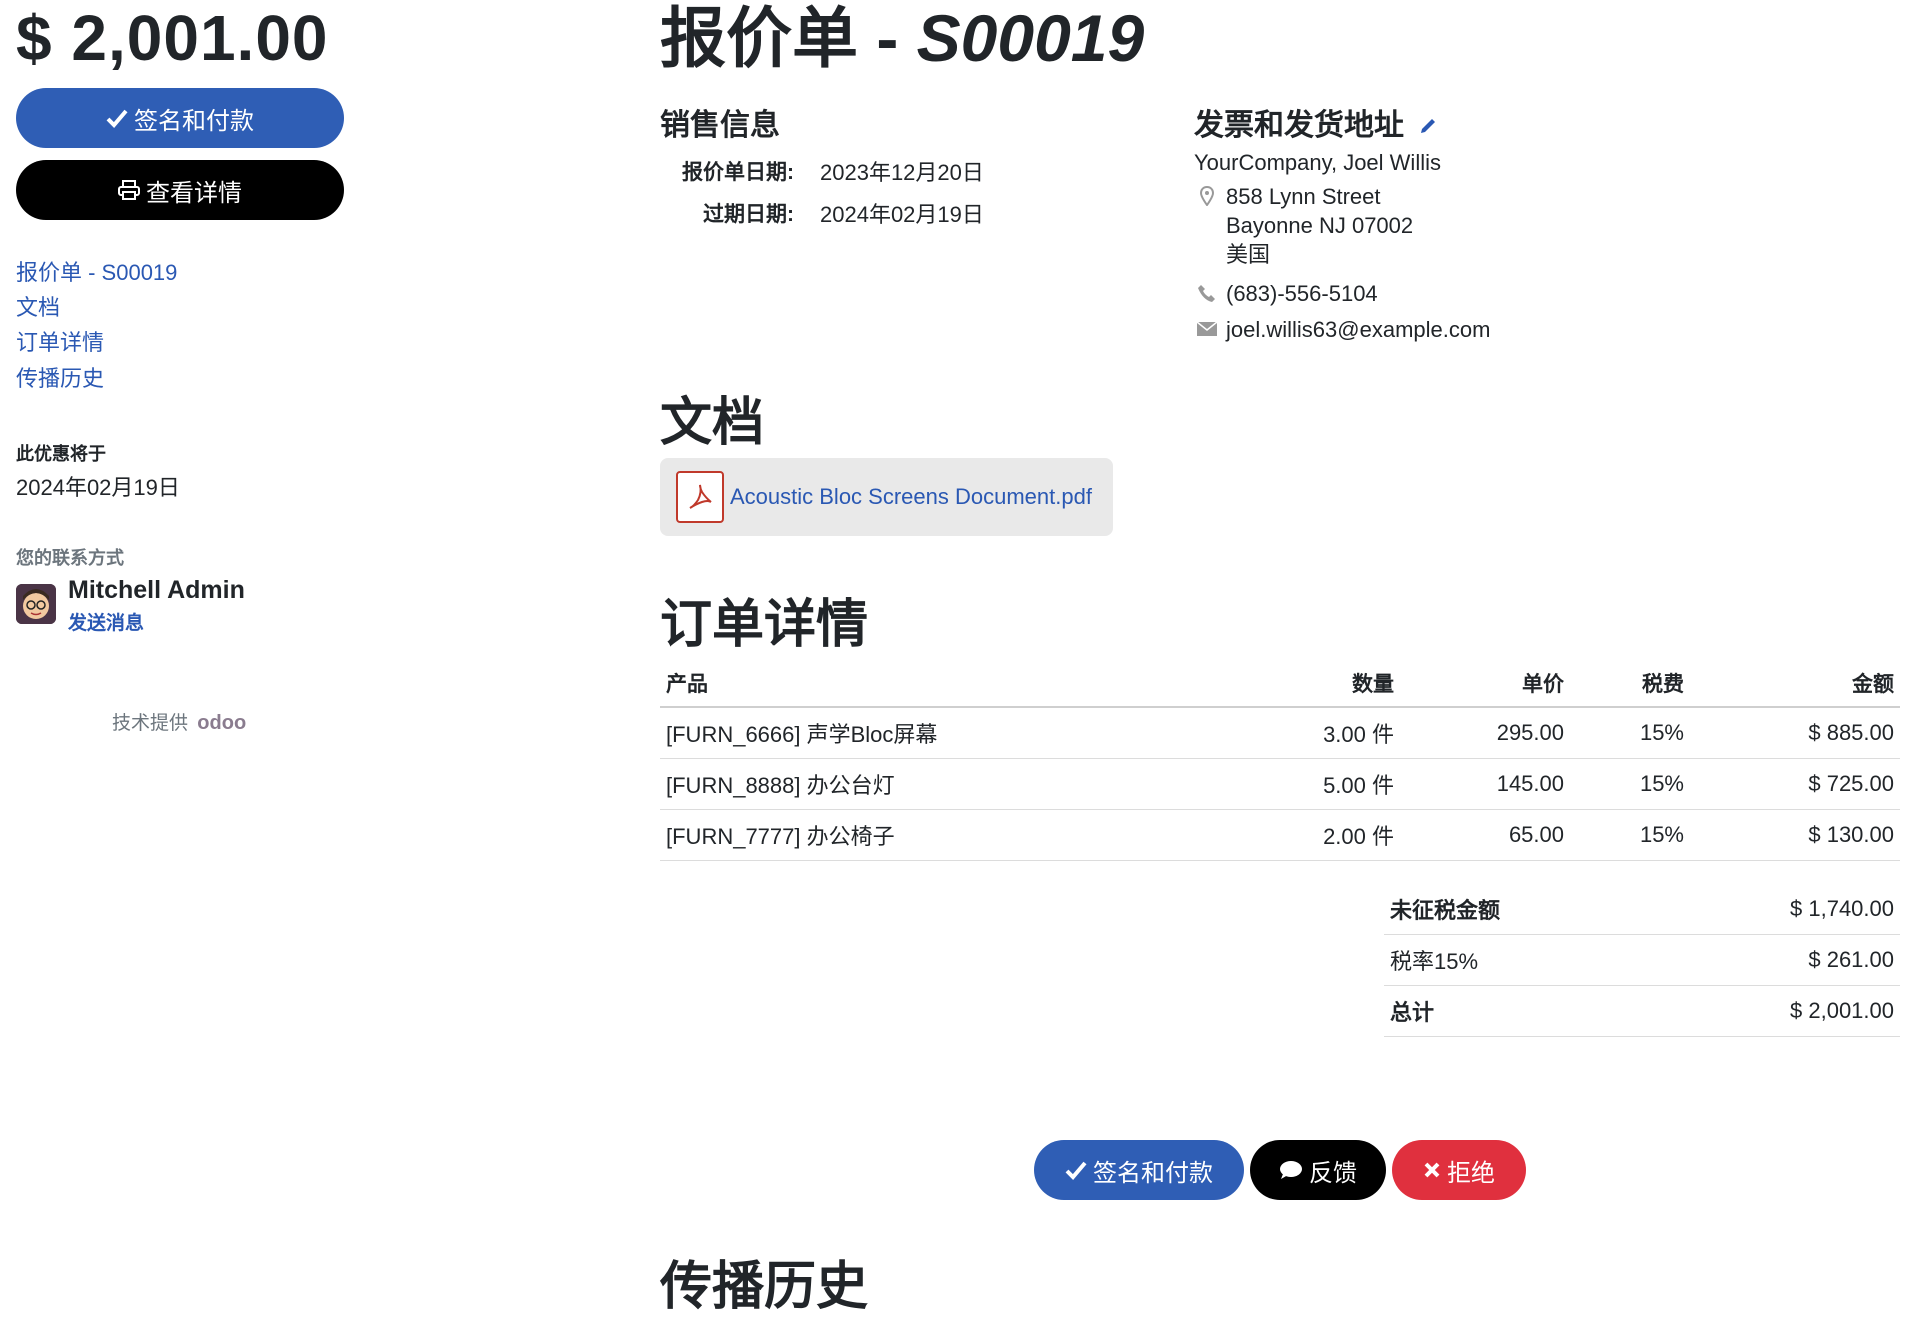 This screenshot has width=1920, height=1319. Describe the element at coordinates (1428, 127) in the screenshot. I see `edit-pencil-icon` at that location.